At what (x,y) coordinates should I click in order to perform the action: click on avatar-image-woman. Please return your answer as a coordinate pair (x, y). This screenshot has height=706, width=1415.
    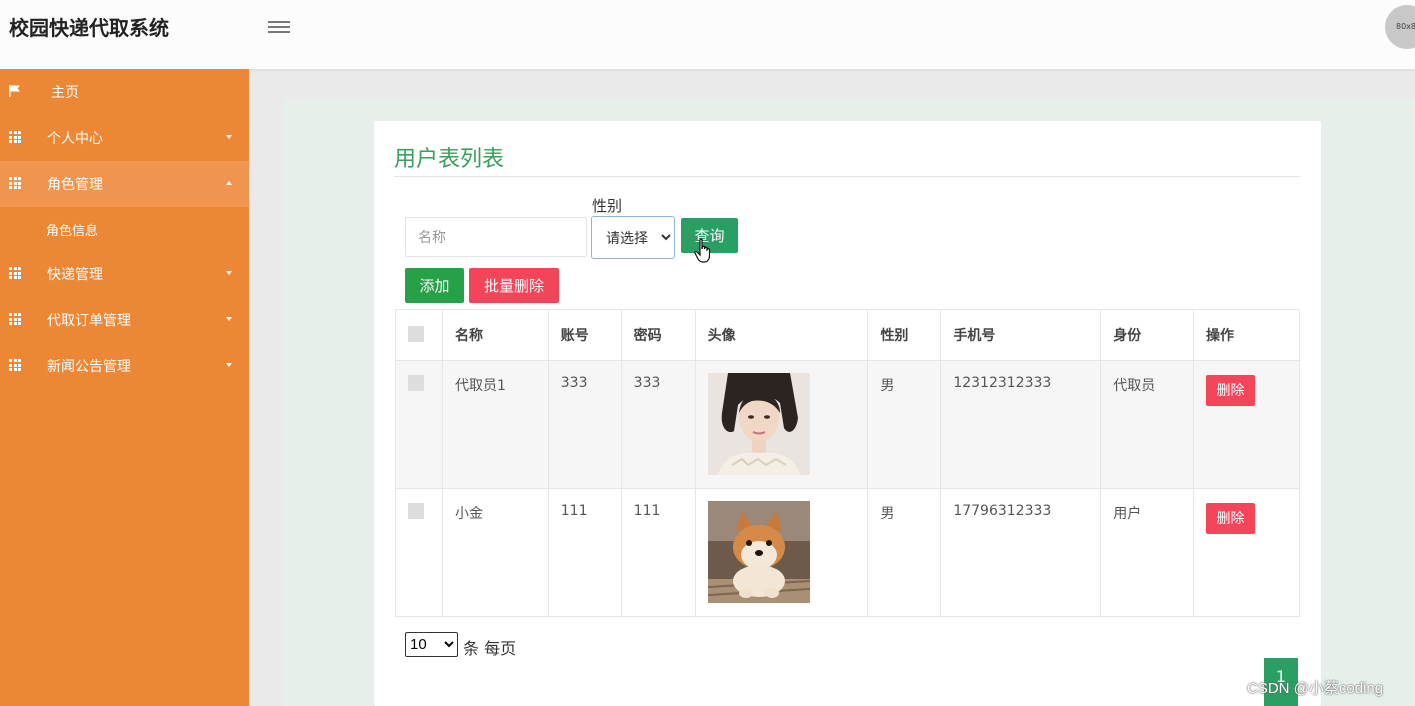
    Looking at the image, I should click on (758, 424).